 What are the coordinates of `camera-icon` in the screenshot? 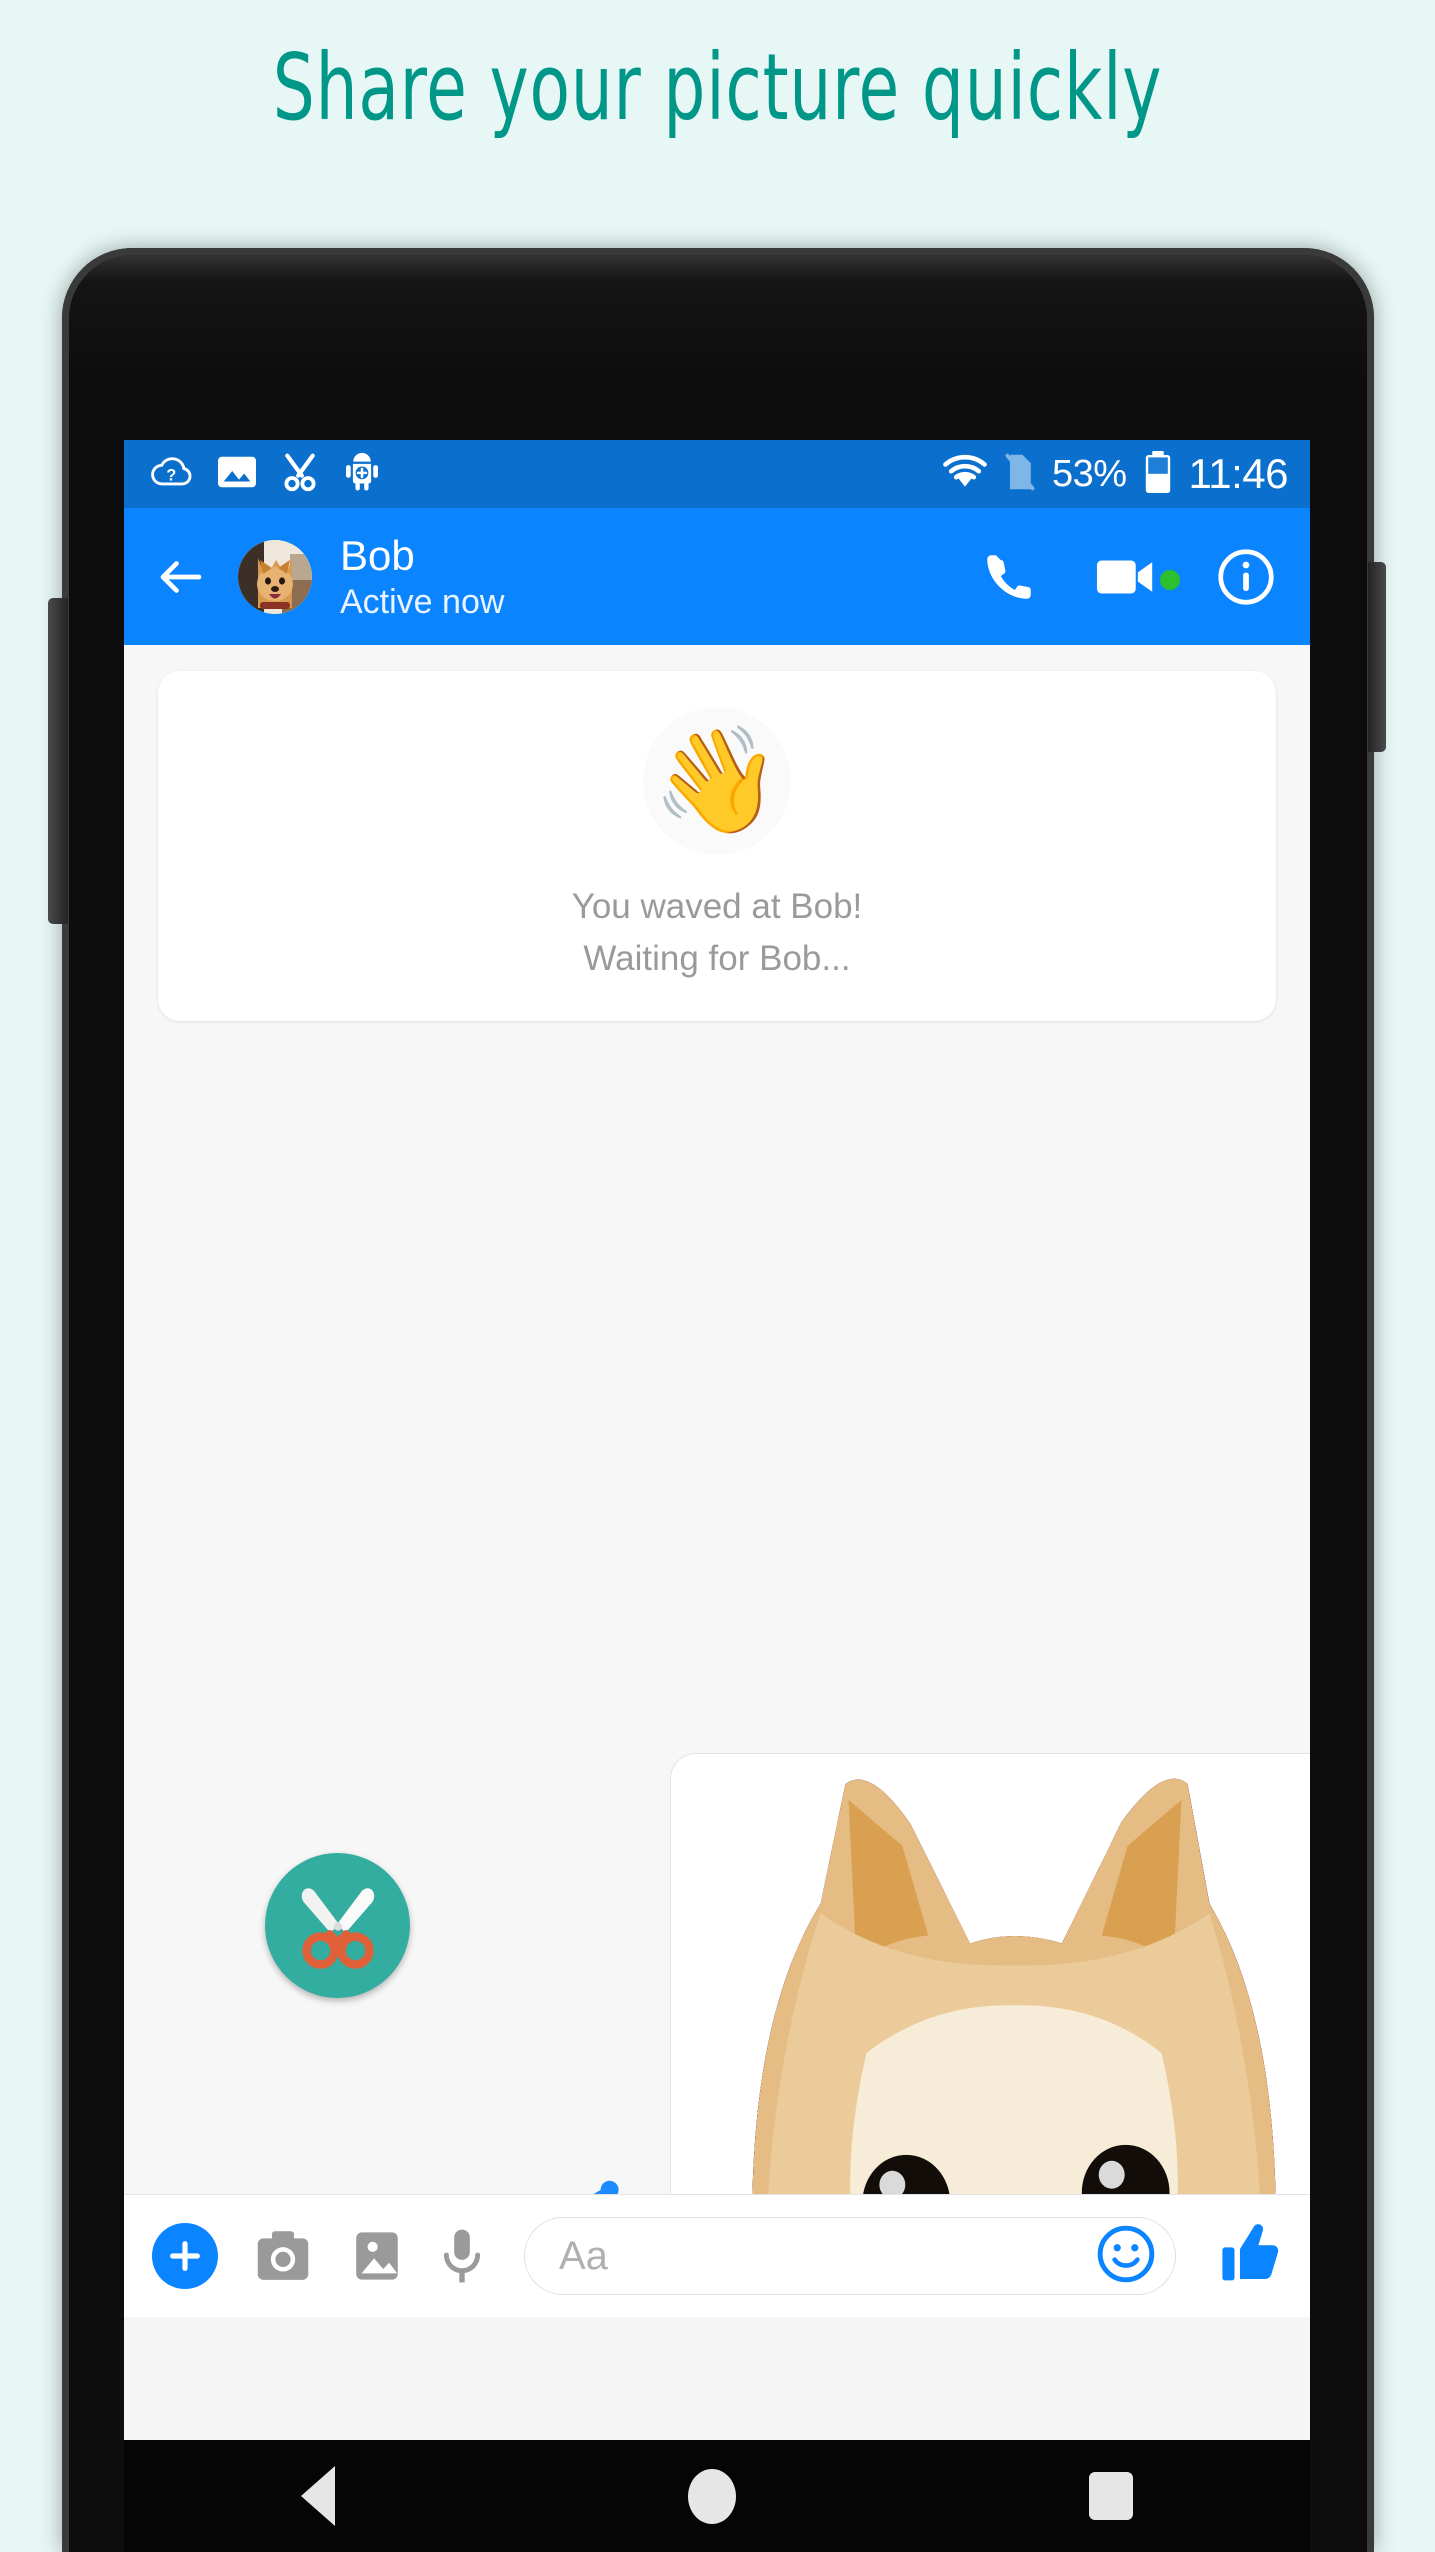 It's located at (283, 2256).